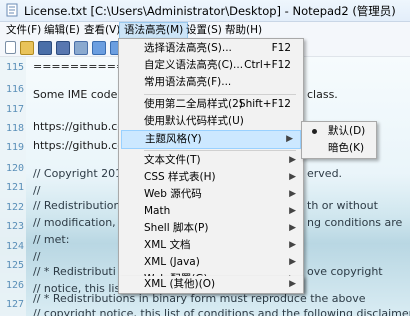 The image size is (410, 316). What do you see at coordinates (211, 104) in the screenshot?
I see `menu-item-second-global-style: 使用第二全局样式(2) Shift+F12` at bounding box center [211, 104].